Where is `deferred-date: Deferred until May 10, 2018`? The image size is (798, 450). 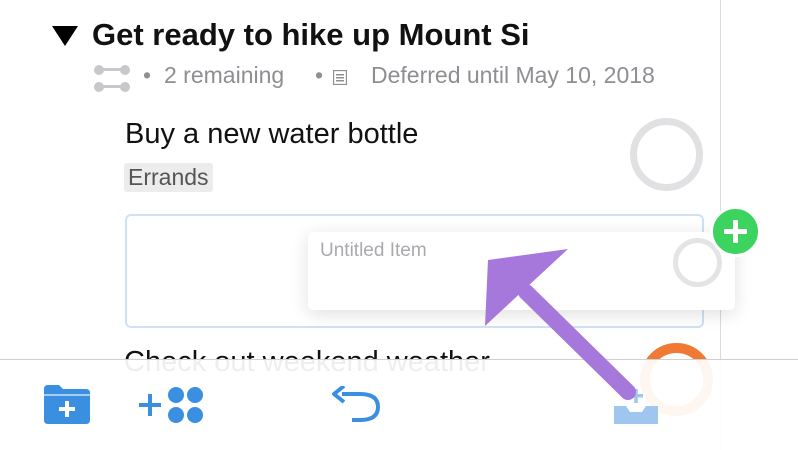
deferred-date: Deferred until May 10, 2018 is located at coordinates (513, 75).